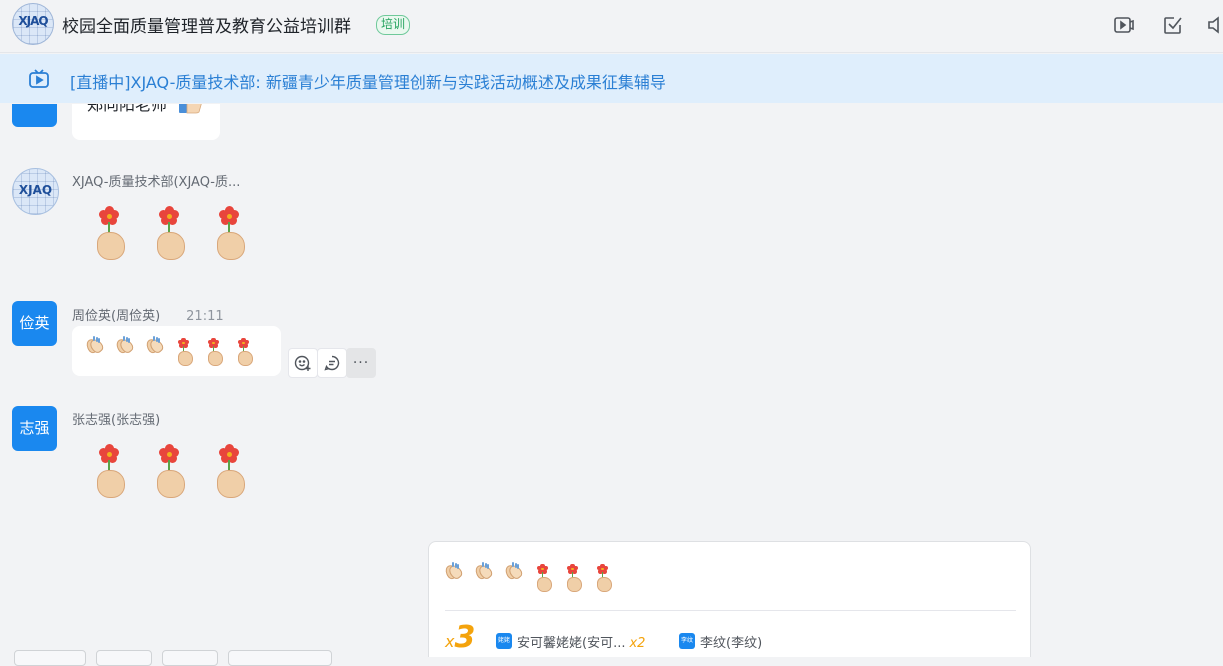 The width and height of the screenshot is (1223, 666). Describe the element at coordinates (116, 316) in the screenshot. I see `sender-name: 周俭英(周俭英)` at that location.